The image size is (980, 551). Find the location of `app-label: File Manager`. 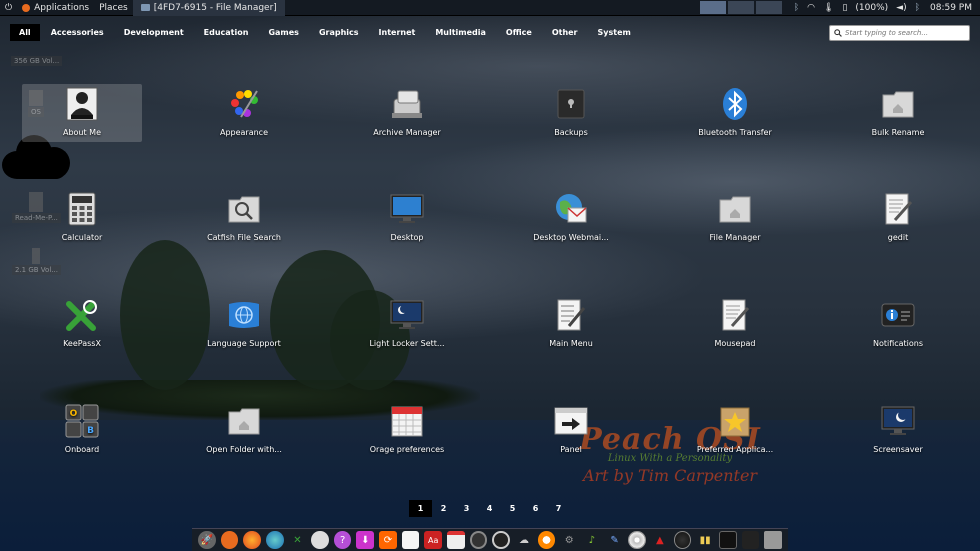

app-label: File Manager is located at coordinates (735, 237).